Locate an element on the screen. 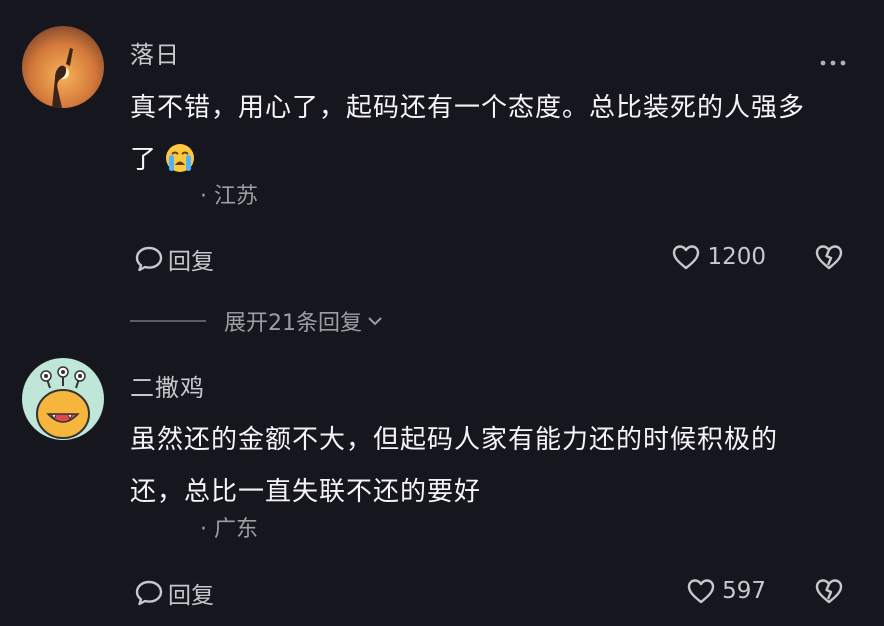  like-button: 597 is located at coordinates (726, 591).